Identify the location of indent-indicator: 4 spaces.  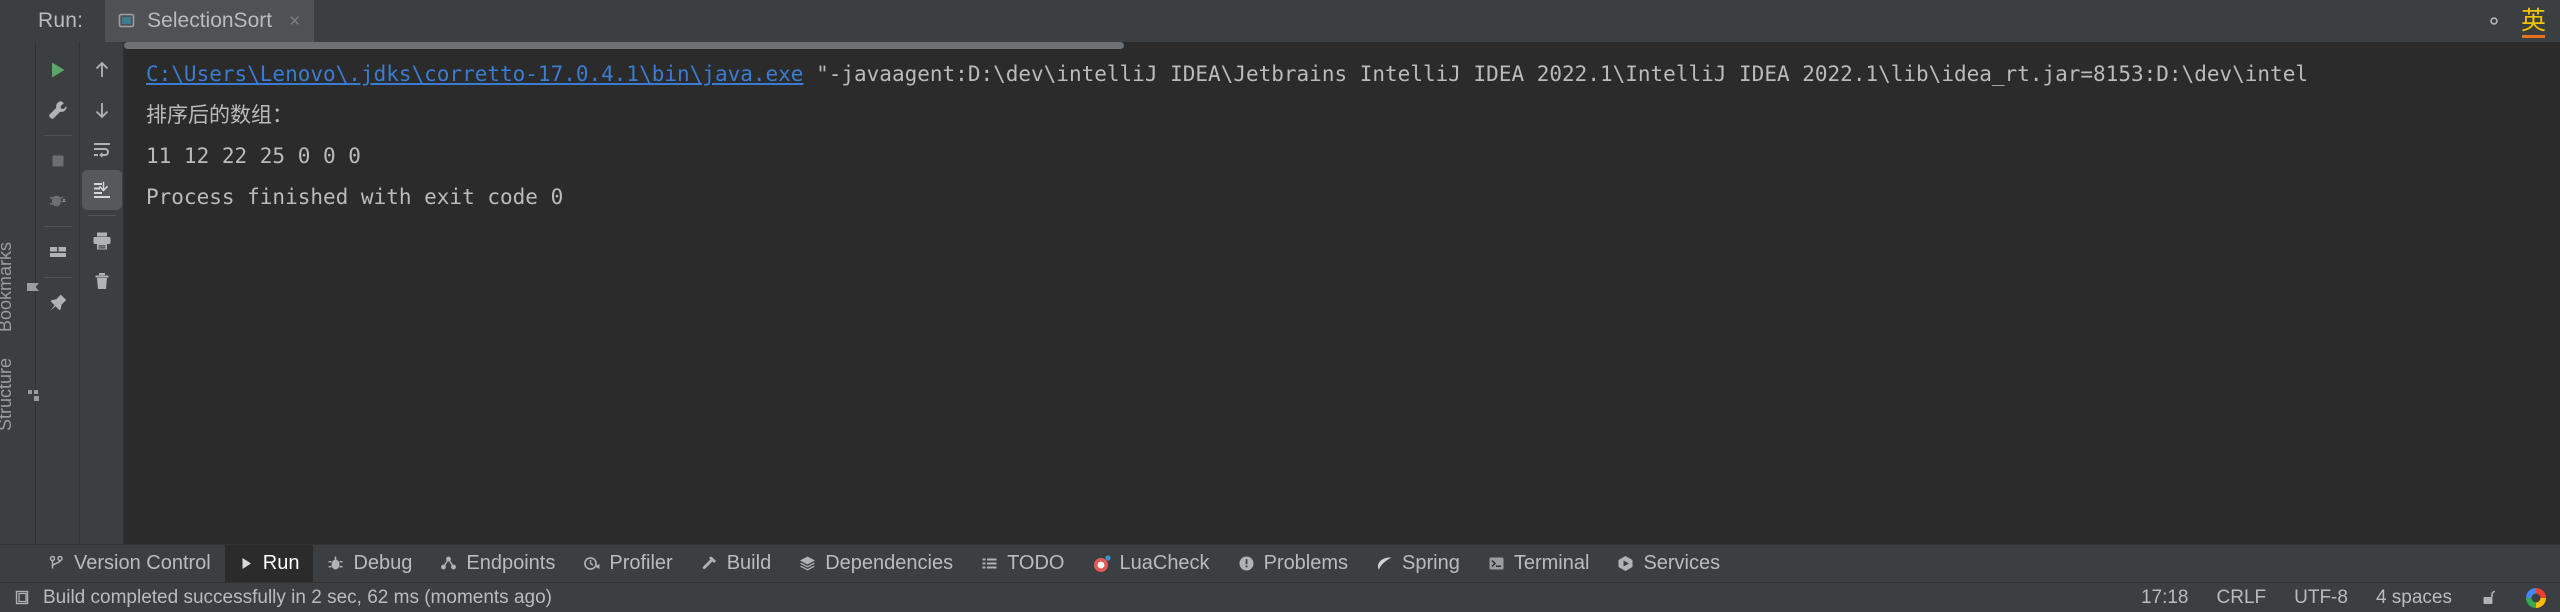
(2414, 598).